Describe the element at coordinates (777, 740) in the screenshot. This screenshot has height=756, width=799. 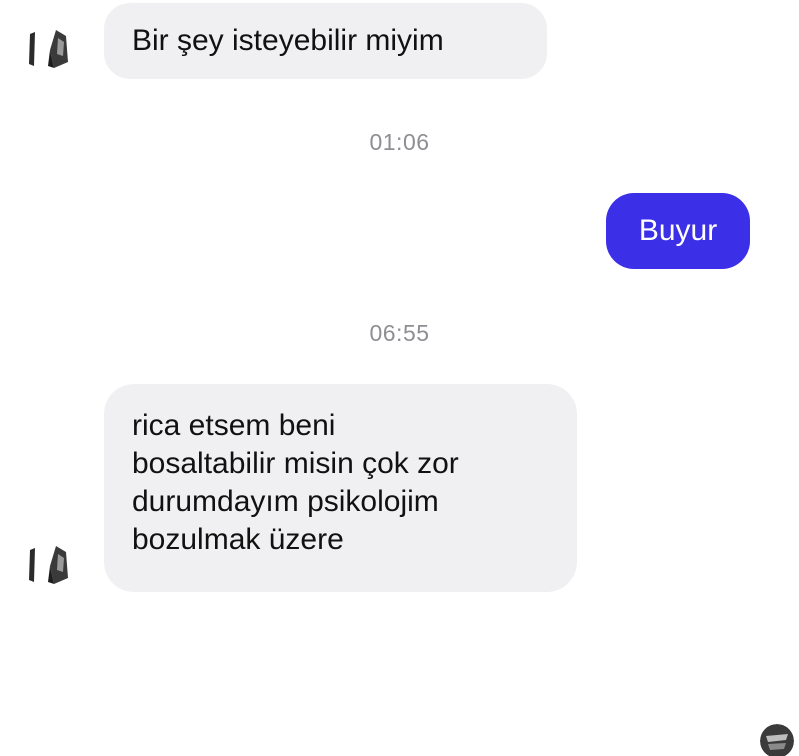
I see `read-receipt-avatar-icon` at that location.